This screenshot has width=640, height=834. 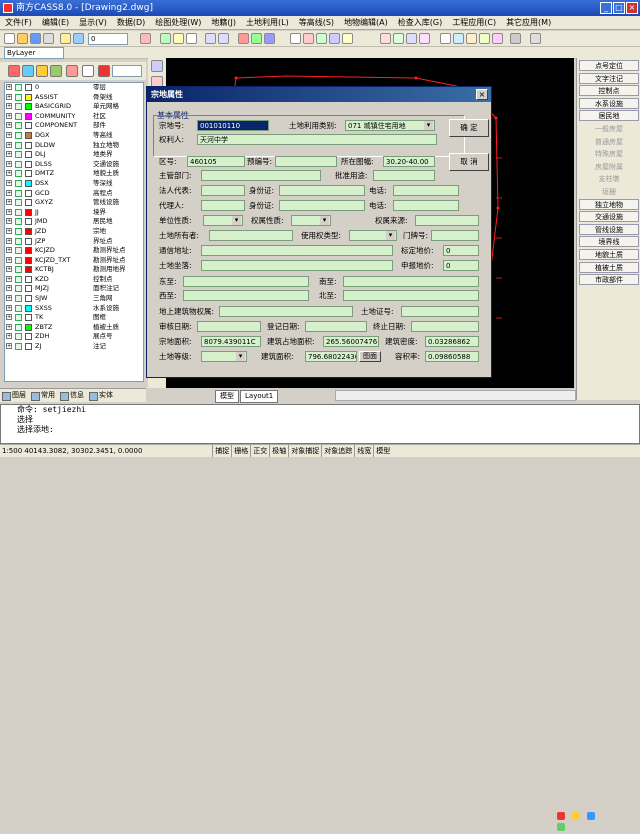 What do you see at coordinates (334, 38) in the screenshot?
I see `circle-icon` at bounding box center [334, 38].